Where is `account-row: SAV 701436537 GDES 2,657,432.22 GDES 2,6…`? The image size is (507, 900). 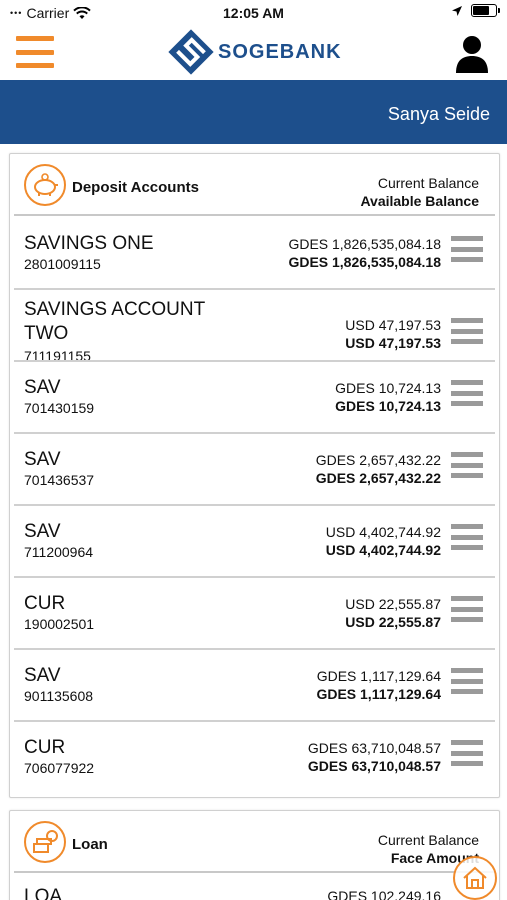 account-row: SAV 701436537 GDES 2,657,432.22 GDES 2,6… is located at coordinates (254, 470).